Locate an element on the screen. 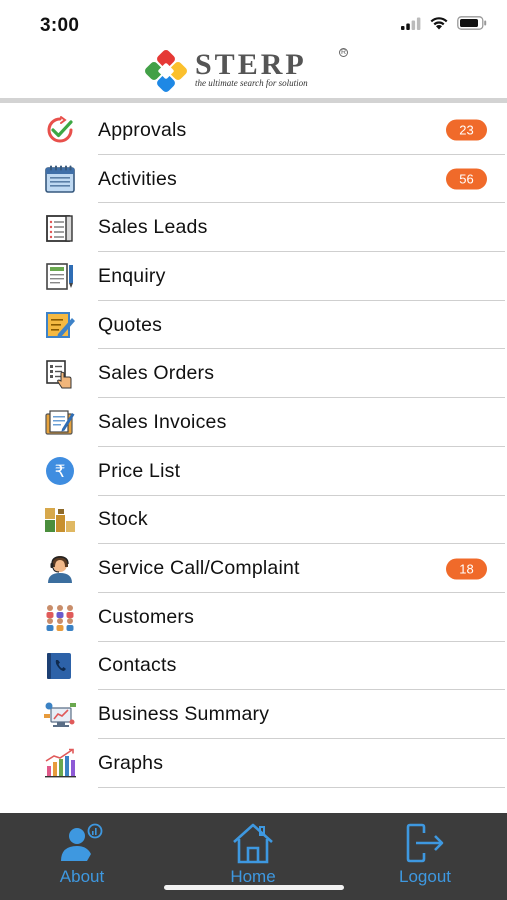  menu-label: Business Summary is located at coordinates (184, 714).